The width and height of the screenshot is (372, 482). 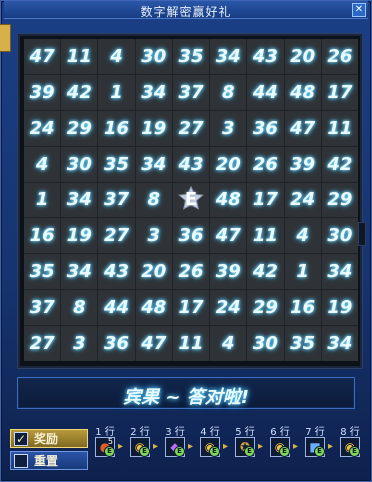 What do you see at coordinates (175, 447) in the screenshot?
I see `gem-icon: ◆E` at bounding box center [175, 447].